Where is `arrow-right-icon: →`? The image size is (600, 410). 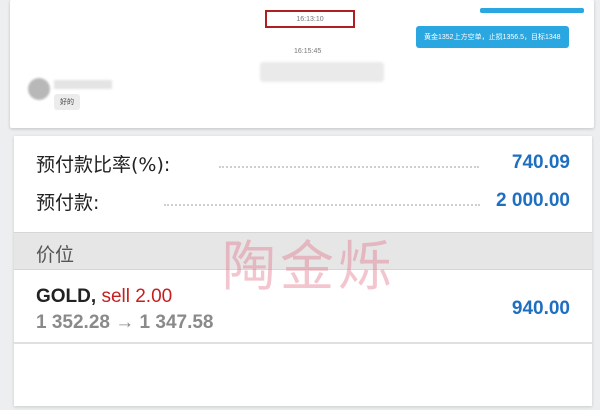 arrow-right-icon: → is located at coordinates (125, 322).